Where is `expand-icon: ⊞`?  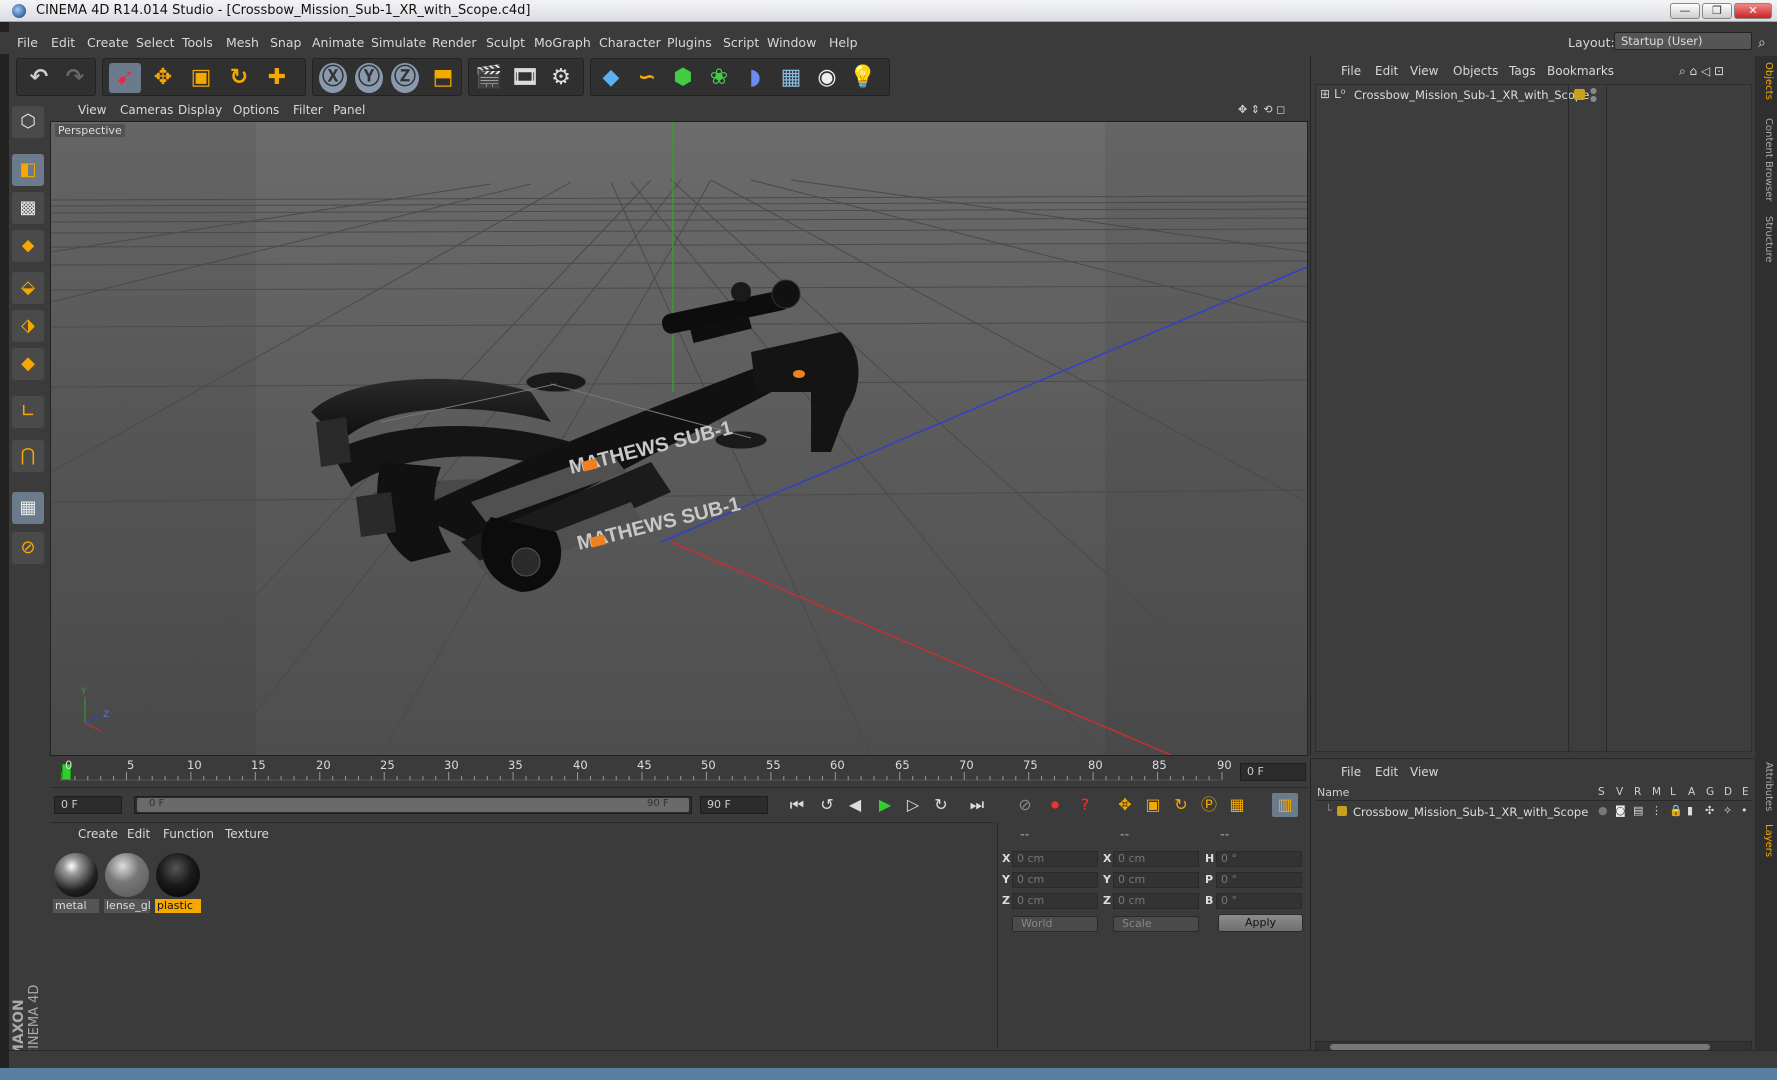 expand-icon: ⊞ is located at coordinates (1325, 94).